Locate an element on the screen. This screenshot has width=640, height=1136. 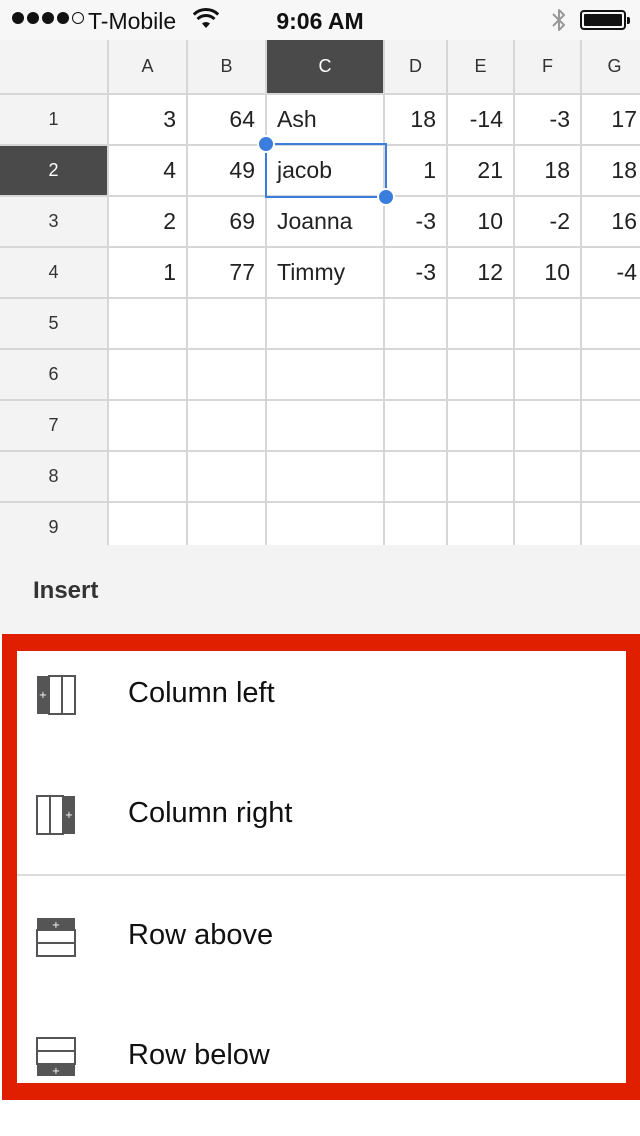
cell-e3: 10 is located at coordinates (481, 222).